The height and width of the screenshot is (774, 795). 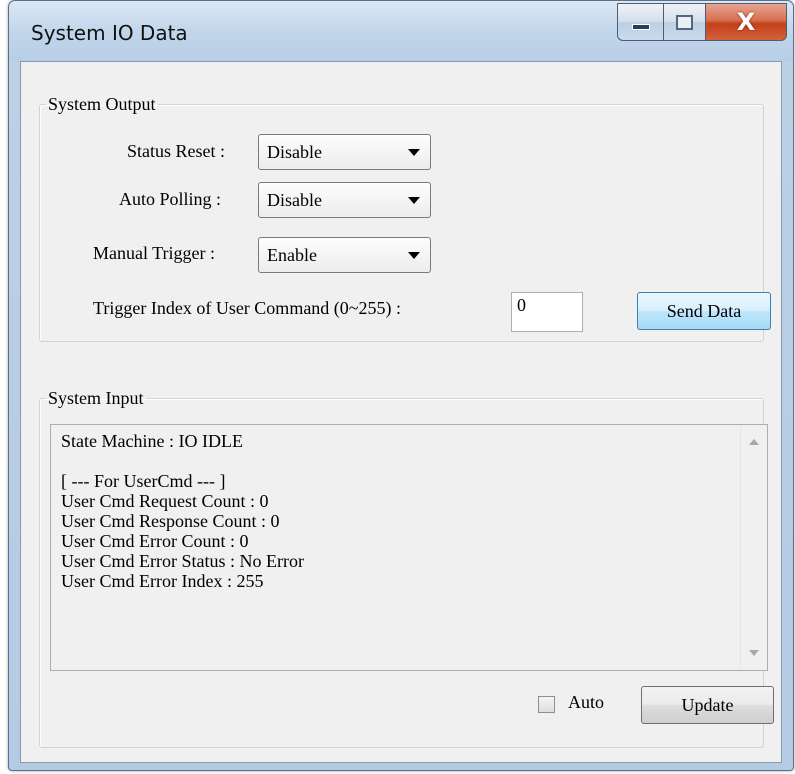 I want to click on system-output-legend: System Output, so click(x=102, y=104).